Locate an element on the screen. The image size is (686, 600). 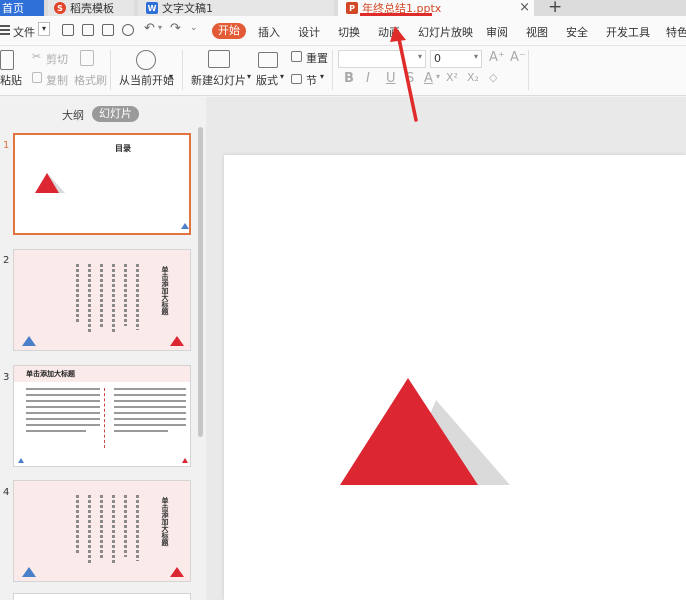
slide-number: 3 is located at coordinates (6, 377).